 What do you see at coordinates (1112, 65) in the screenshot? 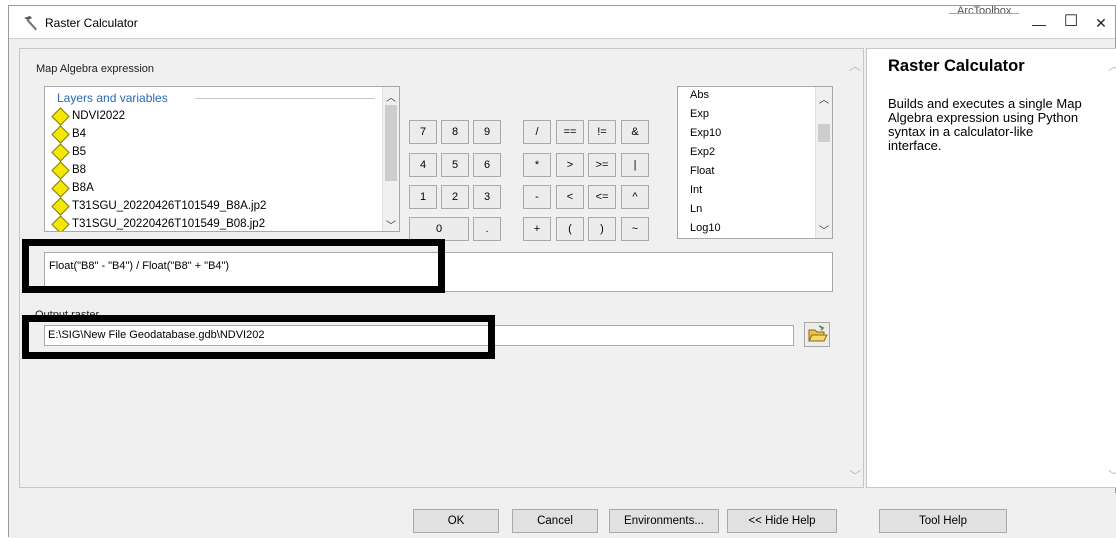
I see `help-scroll-up-icon: ︿` at bounding box center [1112, 65].